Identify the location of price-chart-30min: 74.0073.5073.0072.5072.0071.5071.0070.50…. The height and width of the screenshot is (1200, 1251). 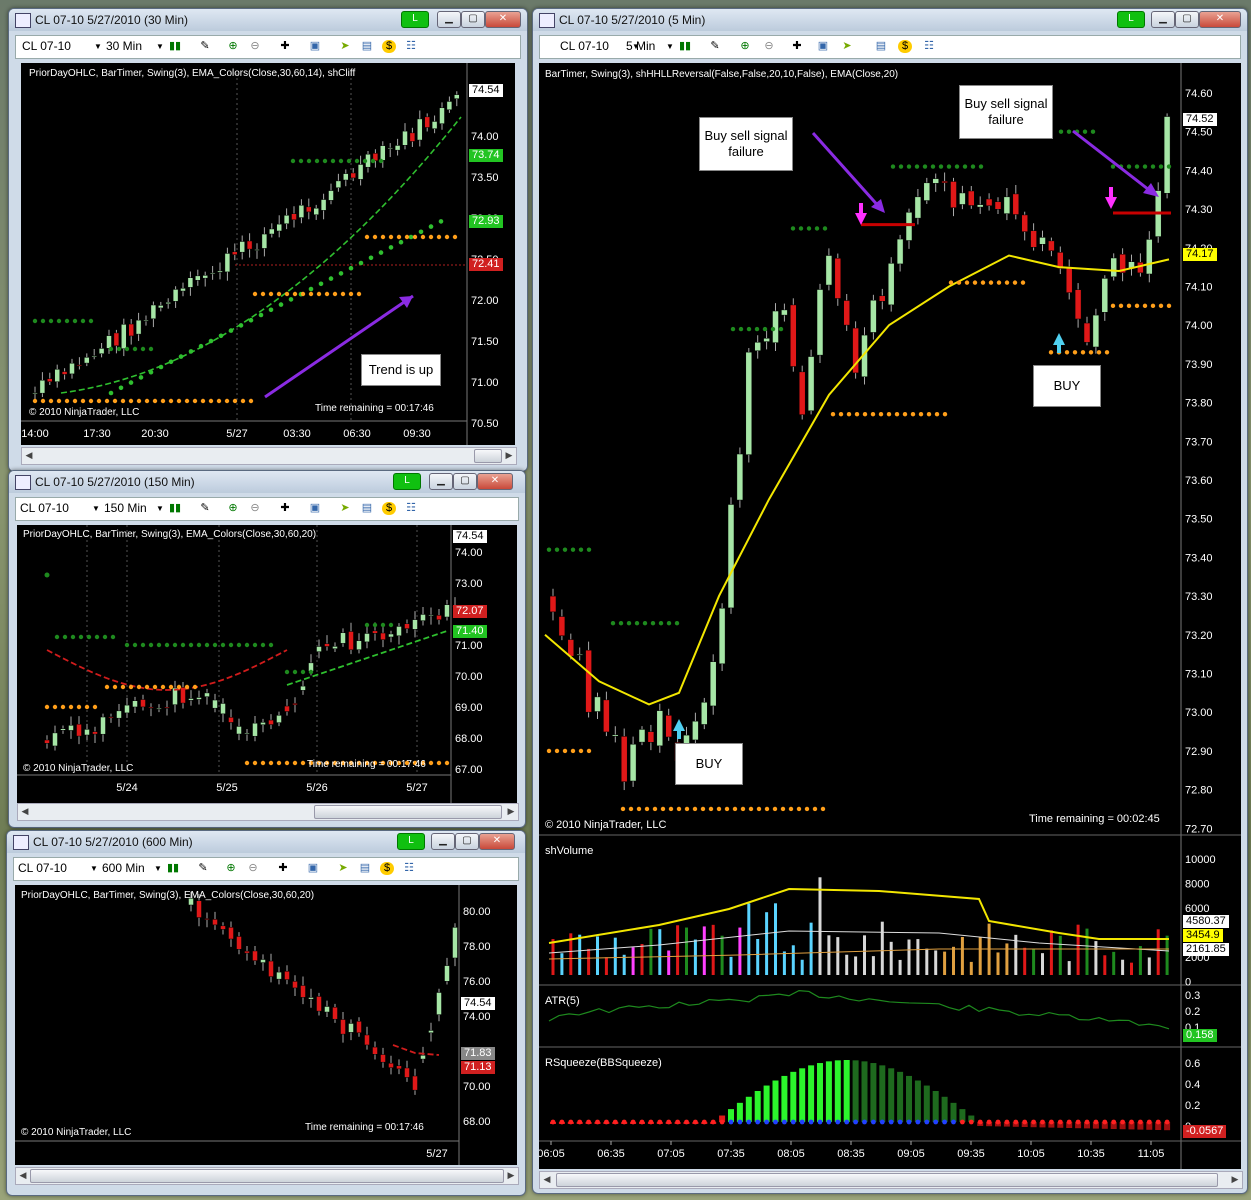
(268, 254).